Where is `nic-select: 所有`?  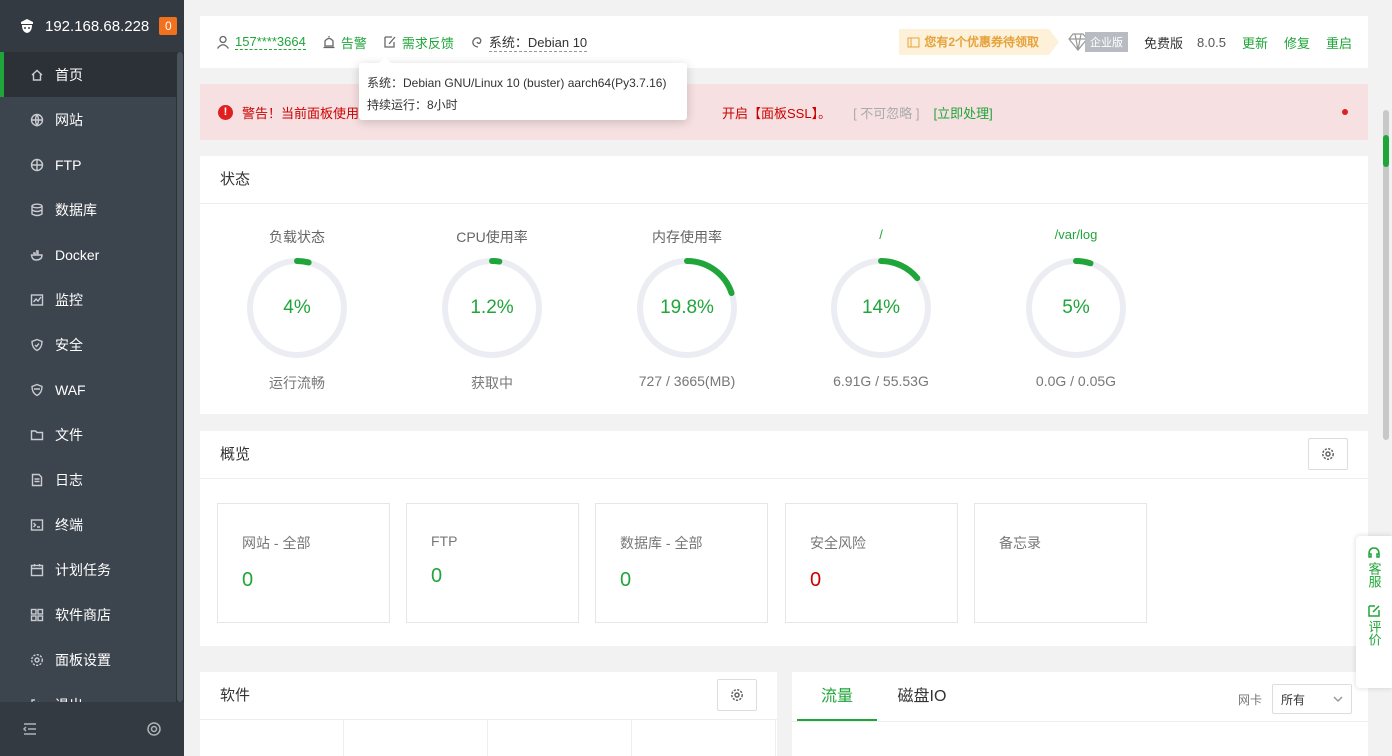 nic-select: 所有 is located at coordinates (1312, 699).